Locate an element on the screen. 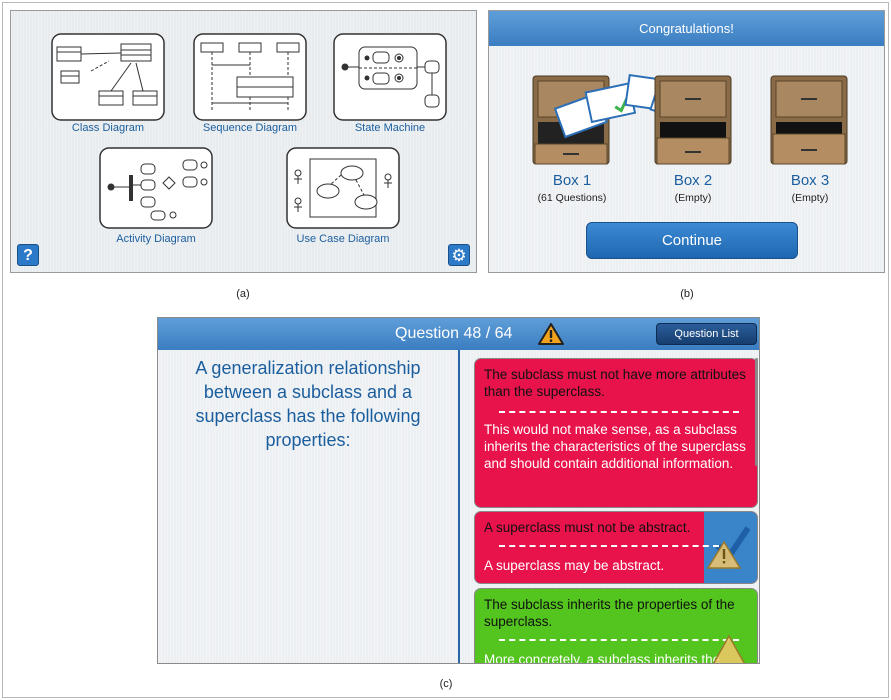 The width and height of the screenshot is (891, 700). caption-a: (a) is located at coordinates (243, 294).